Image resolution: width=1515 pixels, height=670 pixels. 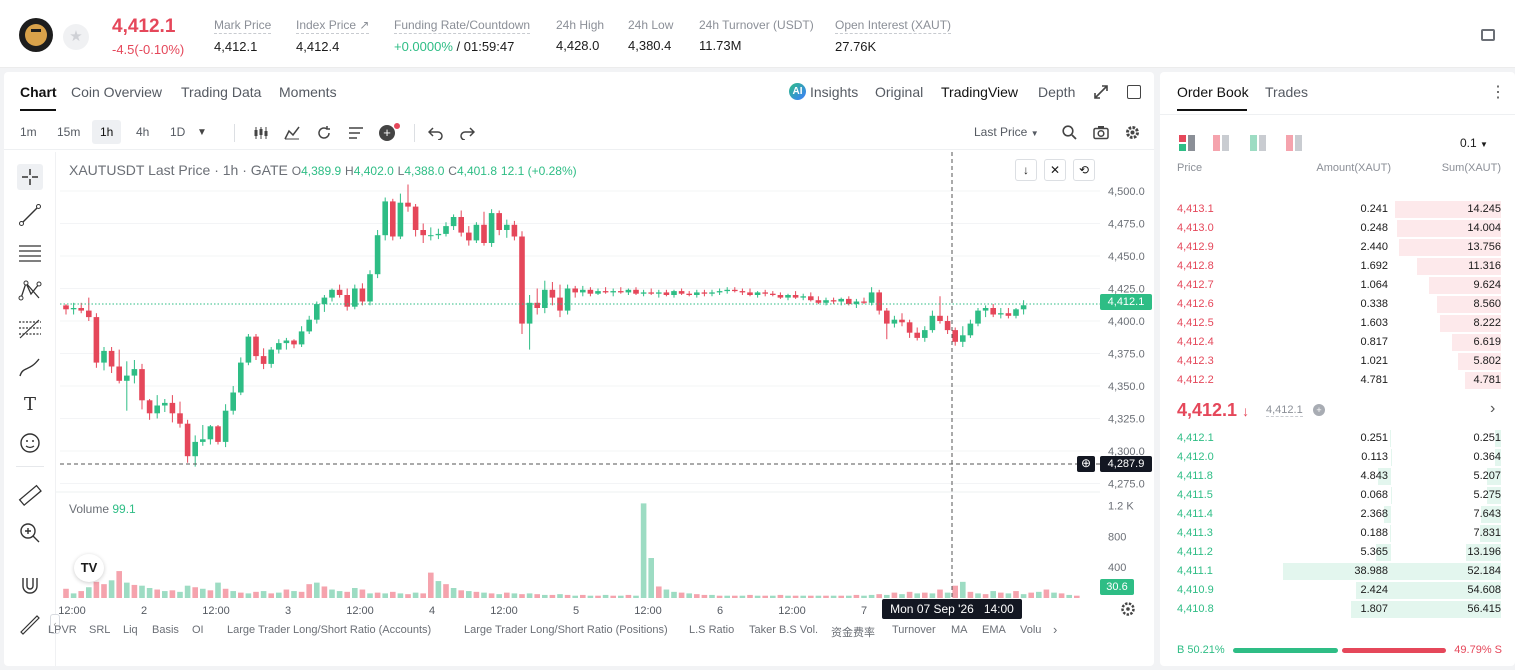 What do you see at coordinates (959, 630) in the screenshot?
I see `indicator-ma: MA` at bounding box center [959, 630].